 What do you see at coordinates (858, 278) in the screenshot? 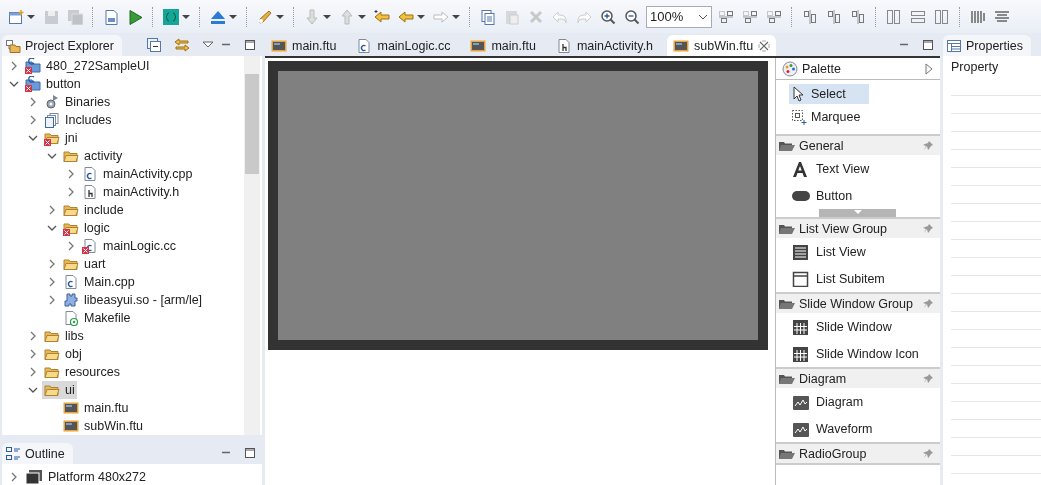
I see `palette-item: List Subitem` at bounding box center [858, 278].